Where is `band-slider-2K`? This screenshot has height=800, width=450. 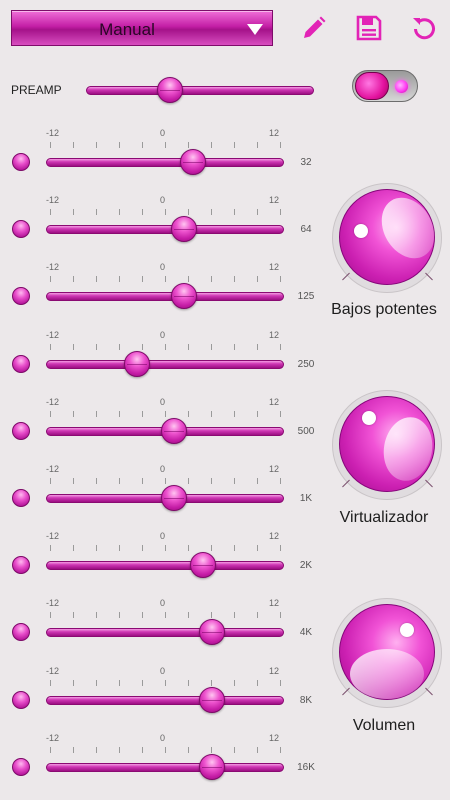
band-slider-2K is located at coordinates (165, 566).